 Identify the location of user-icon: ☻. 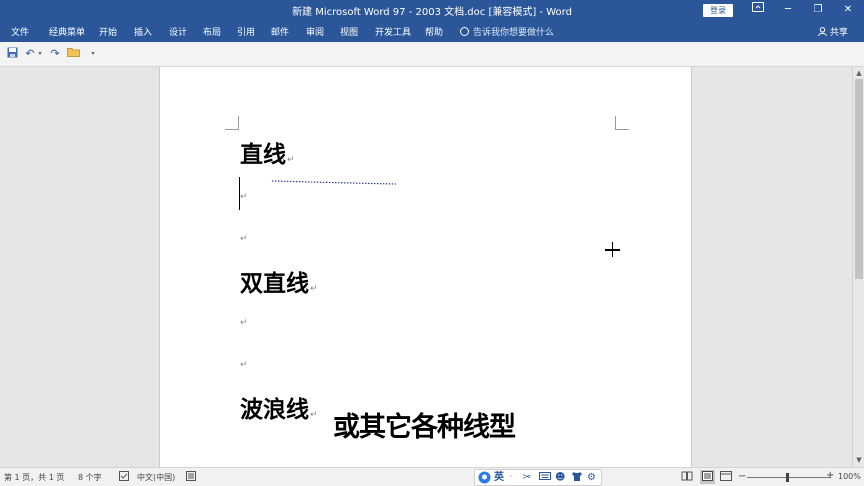
(560, 478).